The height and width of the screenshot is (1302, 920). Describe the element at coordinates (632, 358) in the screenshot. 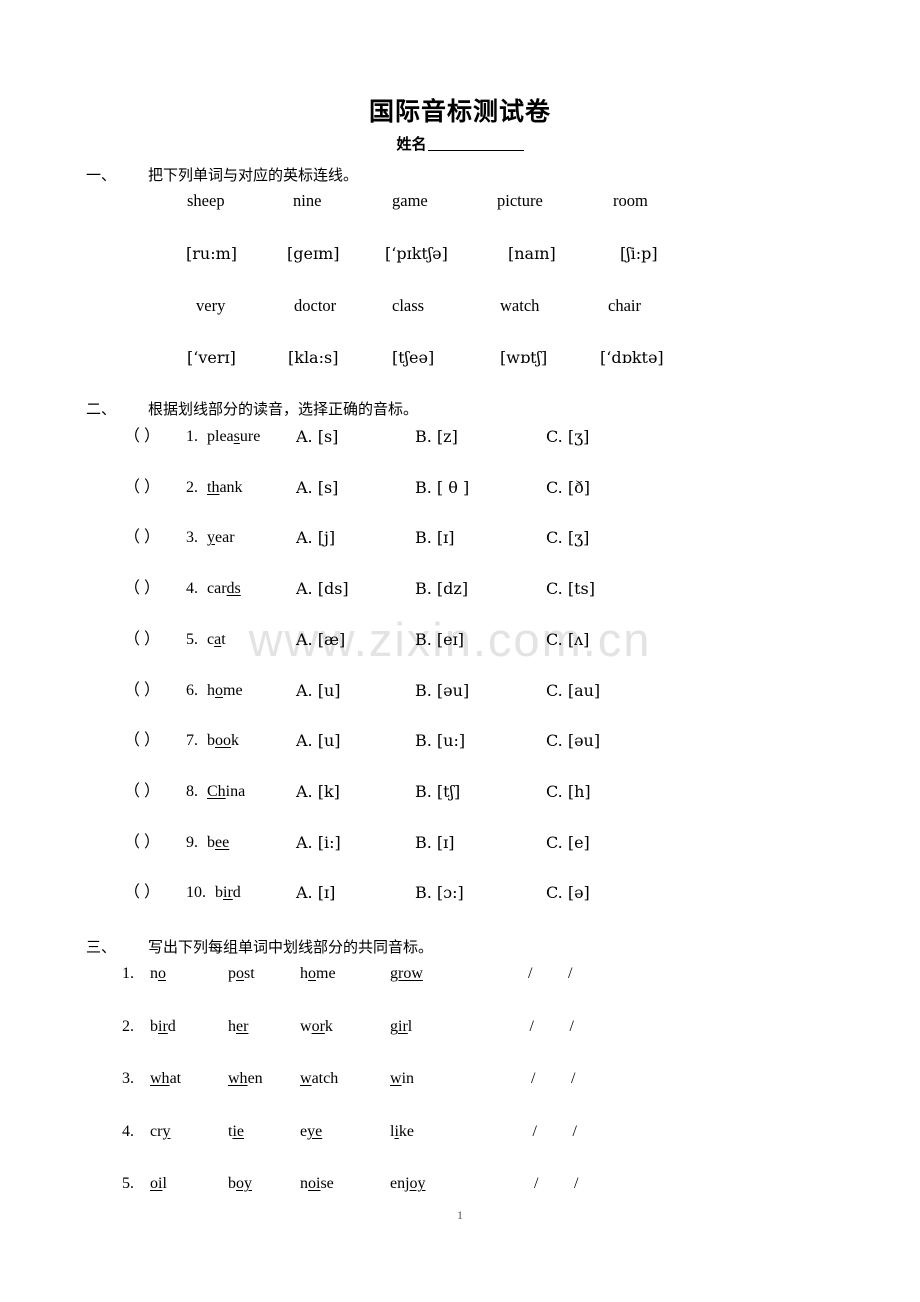

I see `match-ipa: [‘dɒktə]` at that location.